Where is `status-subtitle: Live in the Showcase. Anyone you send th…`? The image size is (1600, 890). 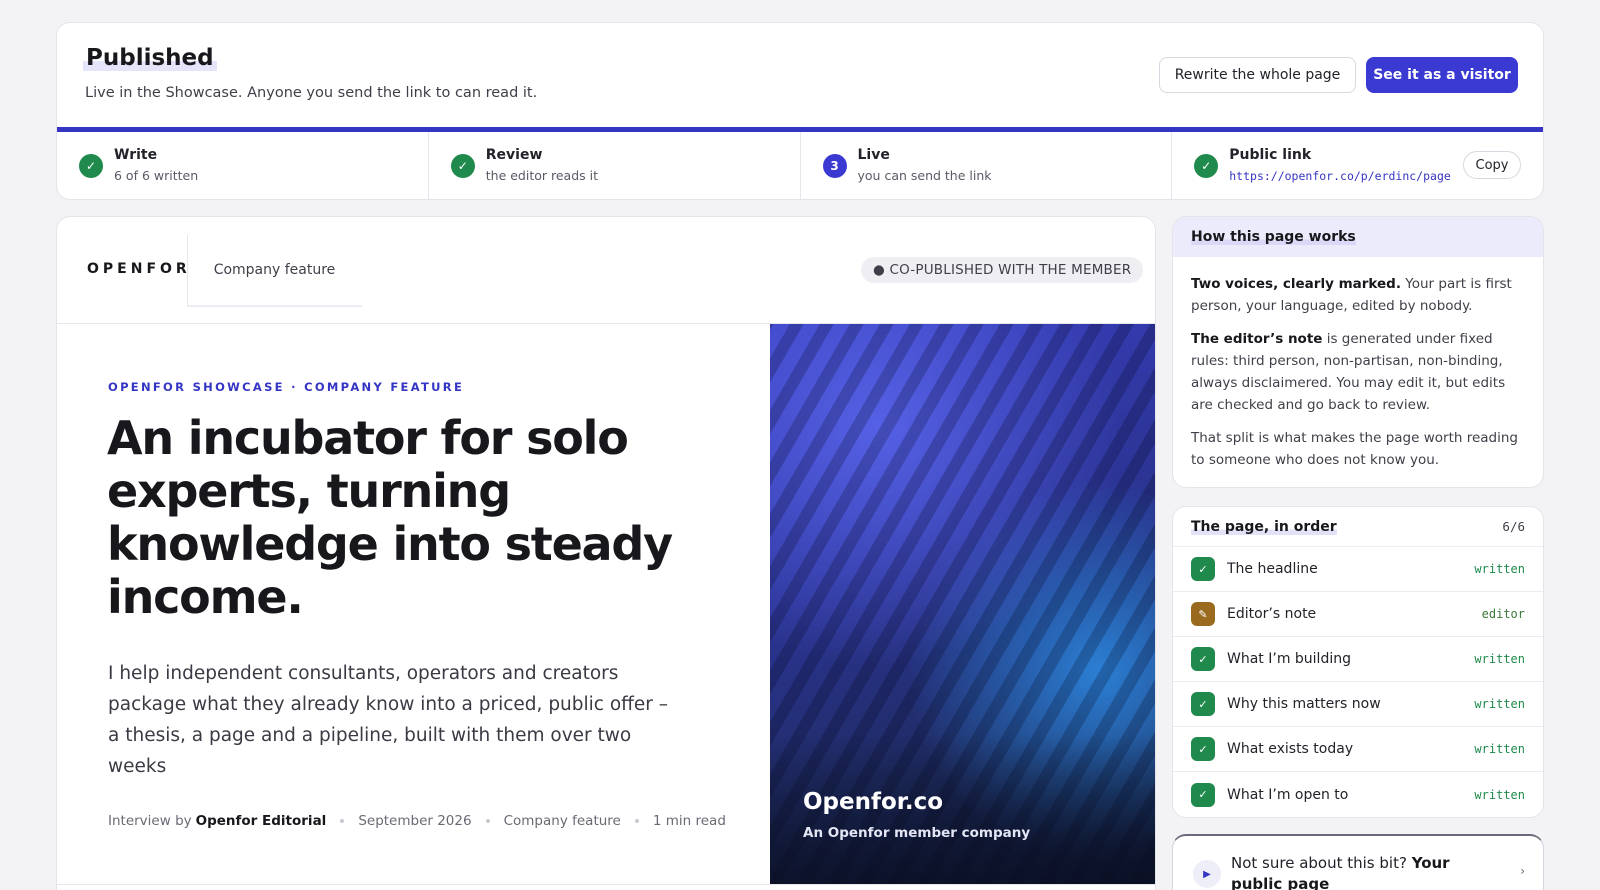
status-subtitle: Live in the Showcase. Anyone you send th… is located at coordinates (311, 93).